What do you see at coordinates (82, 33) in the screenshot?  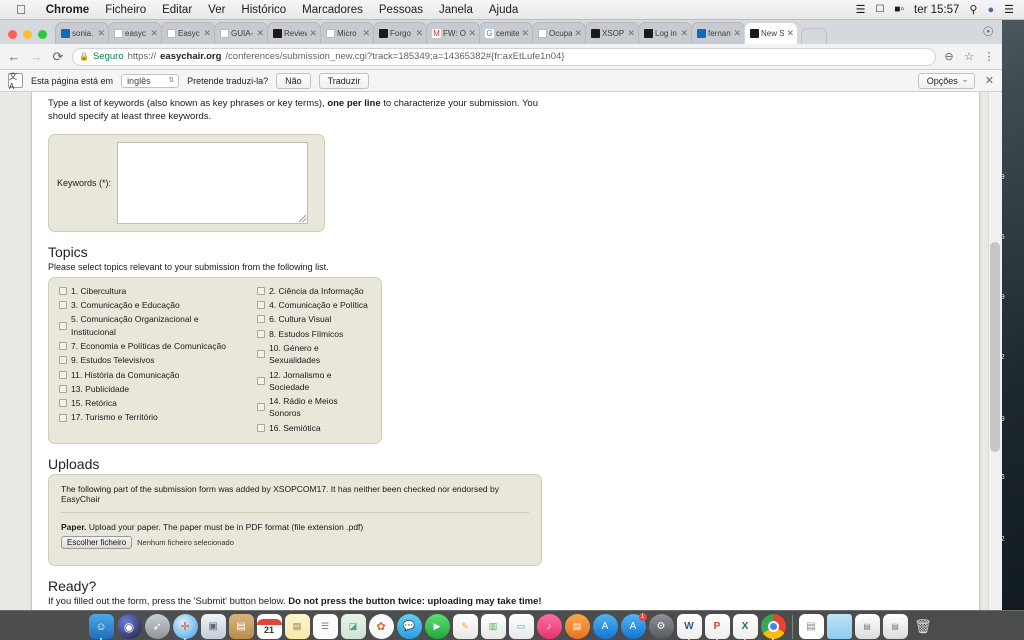 I see `browser-tab-1: sonia. ✕` at bounding box center [82, 33].